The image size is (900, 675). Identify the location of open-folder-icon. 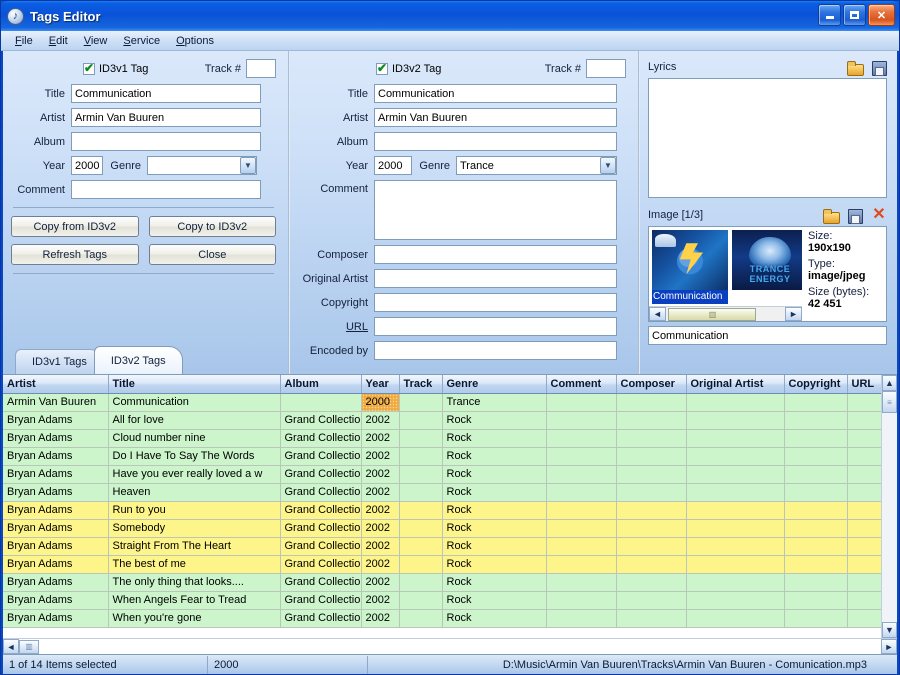
(831, 216).